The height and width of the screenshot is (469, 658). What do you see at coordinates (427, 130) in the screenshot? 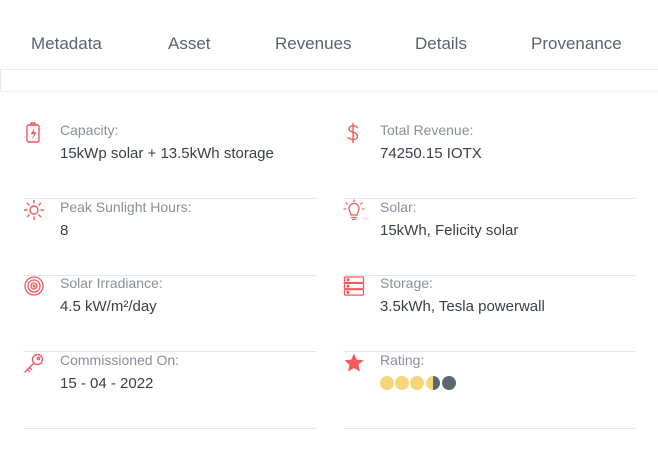
I see `total-revenue-label: Total Revenue:` at bounding box center [427, 130].